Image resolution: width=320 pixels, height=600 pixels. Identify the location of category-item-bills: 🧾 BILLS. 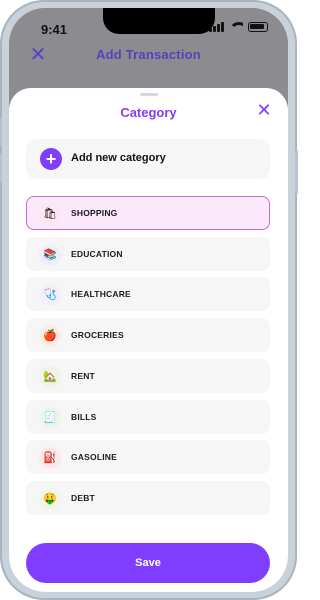
(148, 416).